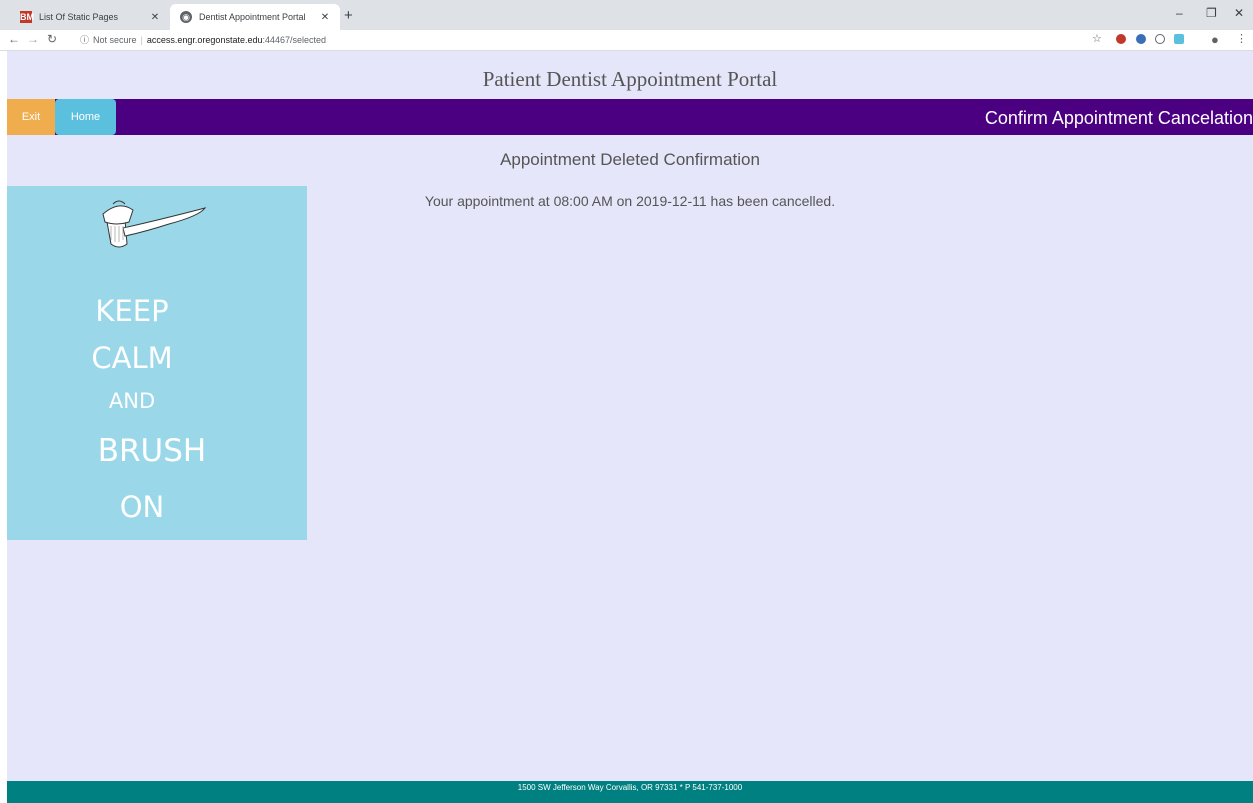 Image resolution: width=1253 pixels, height=803 pixels. What do you see at coordinates (294, 40) in the screenshot?
I see `url-path: :44467/selected` at bounding box center [294, 40].